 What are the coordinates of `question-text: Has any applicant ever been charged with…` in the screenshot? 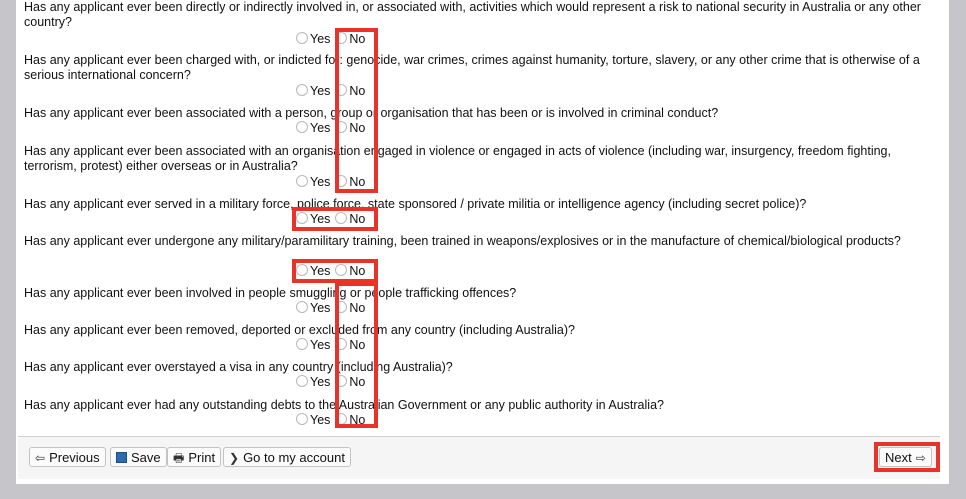 It's located at (472, 67).